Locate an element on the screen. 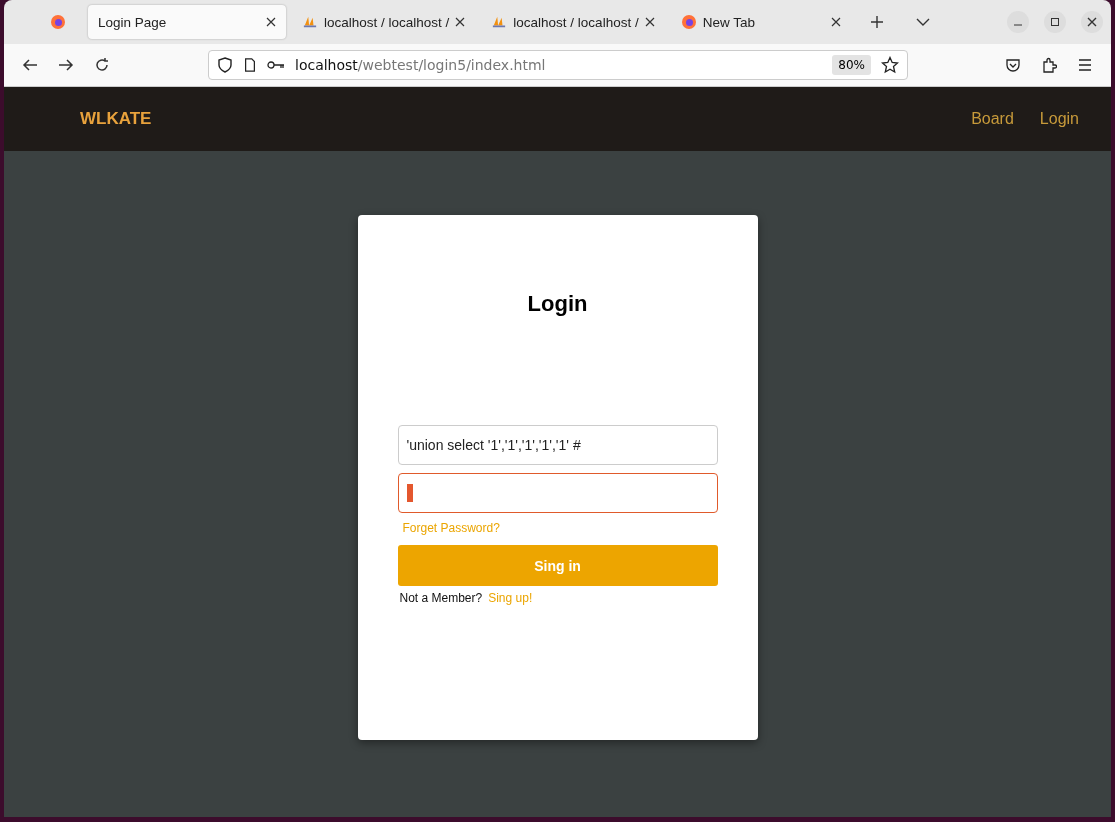 Image resolution: width=1115 pixels, height=822 pixels. forward-arrow-icon is located at coordinates (66, 65).